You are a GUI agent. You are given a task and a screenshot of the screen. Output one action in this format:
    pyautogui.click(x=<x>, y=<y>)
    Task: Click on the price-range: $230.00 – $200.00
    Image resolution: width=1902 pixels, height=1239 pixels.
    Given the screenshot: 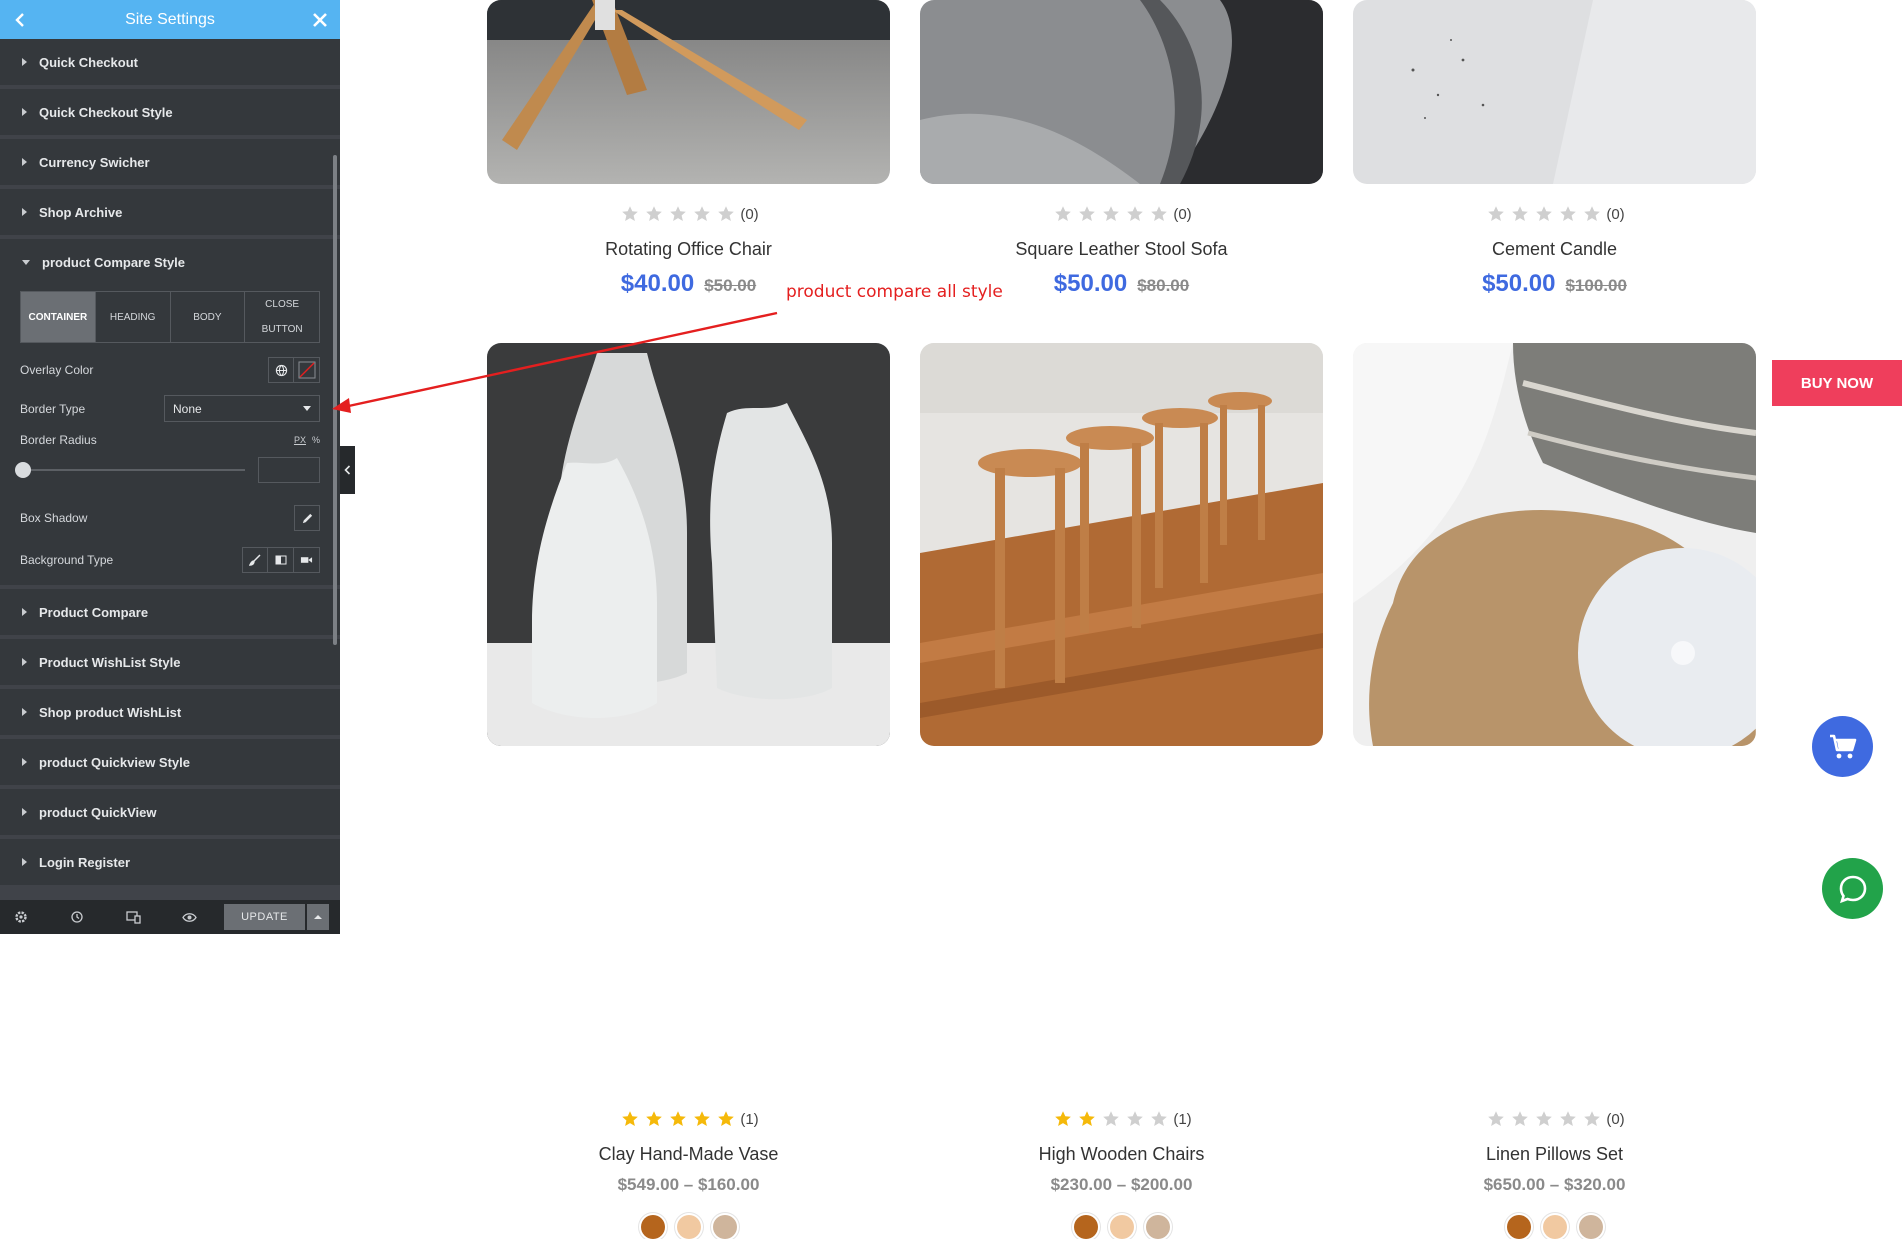 What is the action you would take?
    pyautogui.click(x=1121, y=1184)
    